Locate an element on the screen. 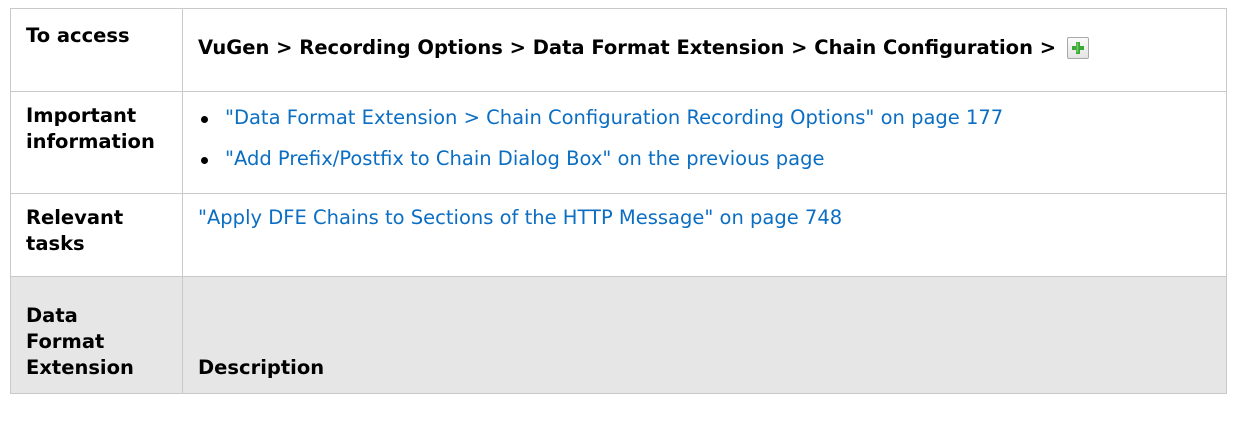  tasks-label-line1: Relevant is located at coordinates (75, 217).